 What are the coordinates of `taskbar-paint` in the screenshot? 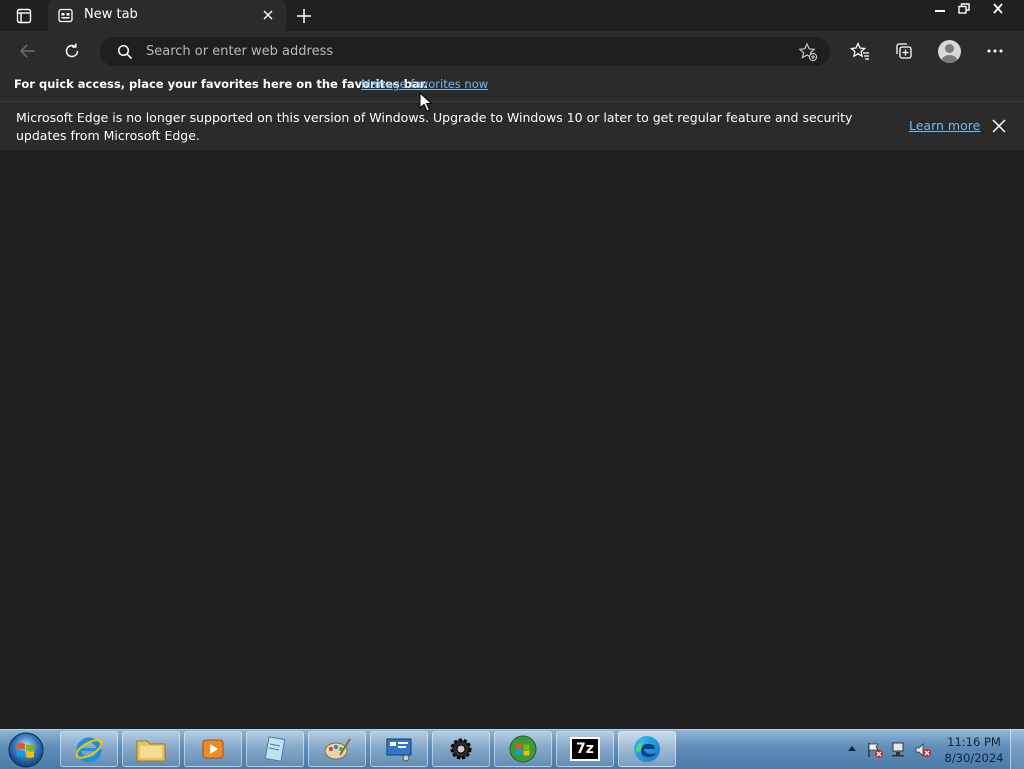 It's located at (337, 749).